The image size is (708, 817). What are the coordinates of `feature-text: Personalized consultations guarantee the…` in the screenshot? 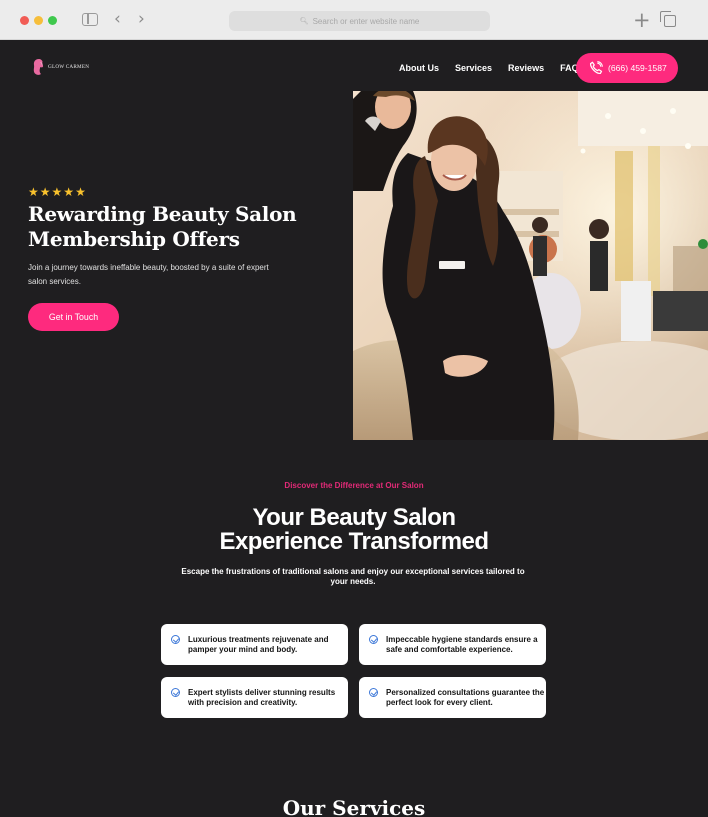 It's located at (465, 697).